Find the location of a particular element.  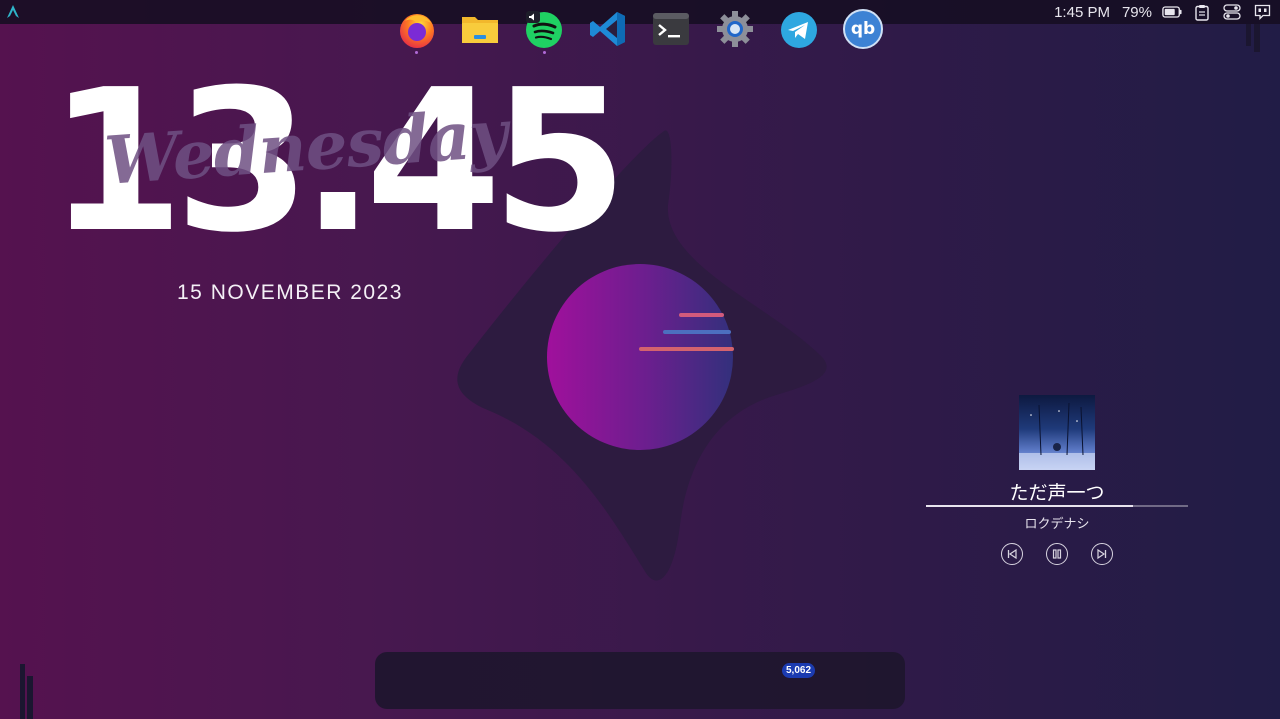

arch-launcher-icon is located at coordinates (13, 12).